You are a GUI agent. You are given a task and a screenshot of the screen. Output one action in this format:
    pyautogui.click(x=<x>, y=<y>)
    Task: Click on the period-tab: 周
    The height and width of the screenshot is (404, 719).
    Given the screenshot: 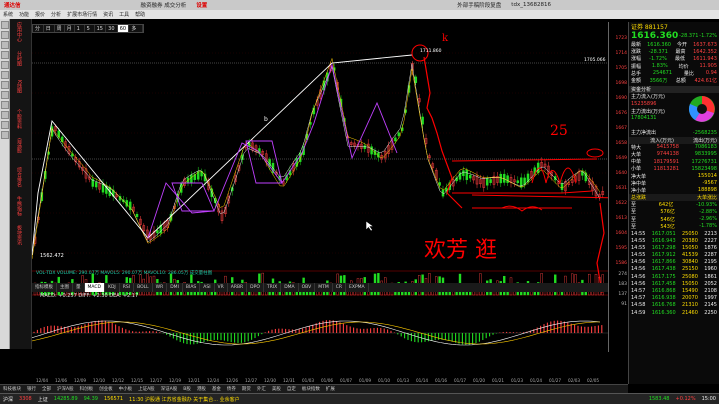 What is the action you would take?
    pyautogui.click(x=60, y=28)
    